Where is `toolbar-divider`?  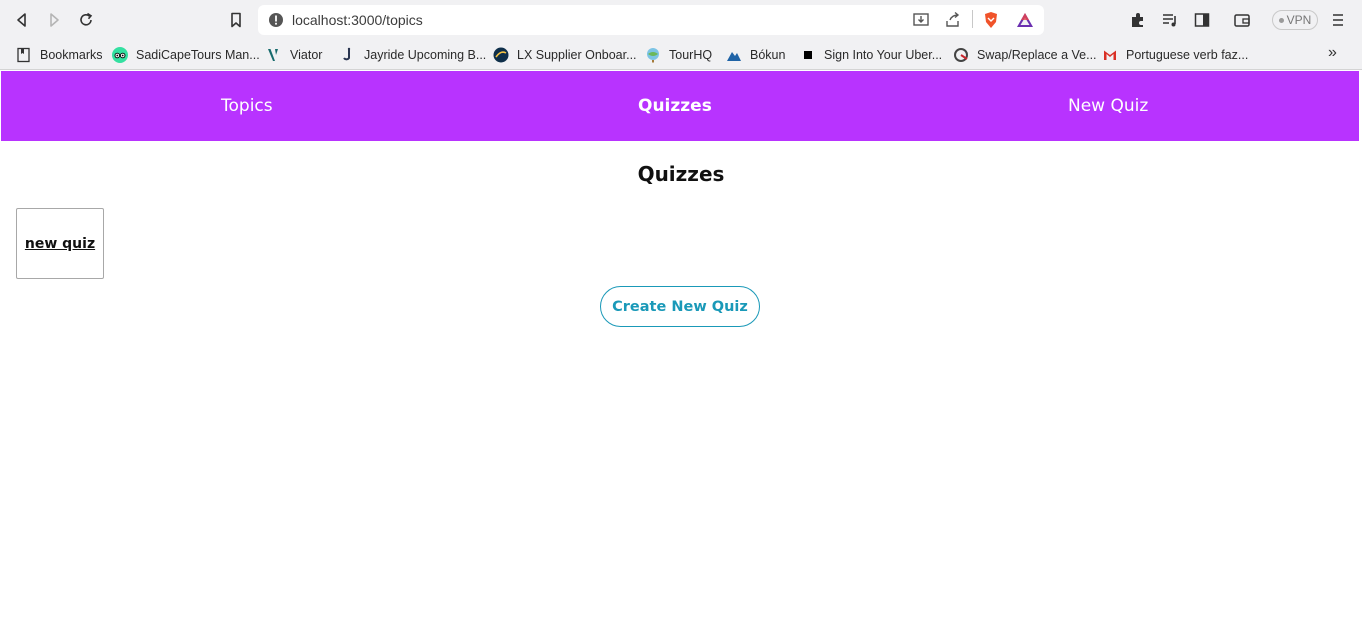
toolbar-divider is located at coordinates (972, 19).